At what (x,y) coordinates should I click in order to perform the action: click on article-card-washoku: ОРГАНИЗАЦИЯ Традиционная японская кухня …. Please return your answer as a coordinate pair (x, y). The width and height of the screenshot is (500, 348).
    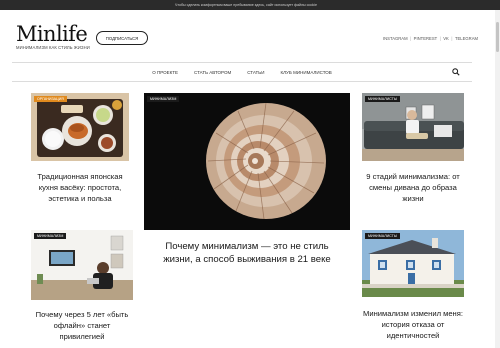
    Looking at the image, I should click on (80, 160).